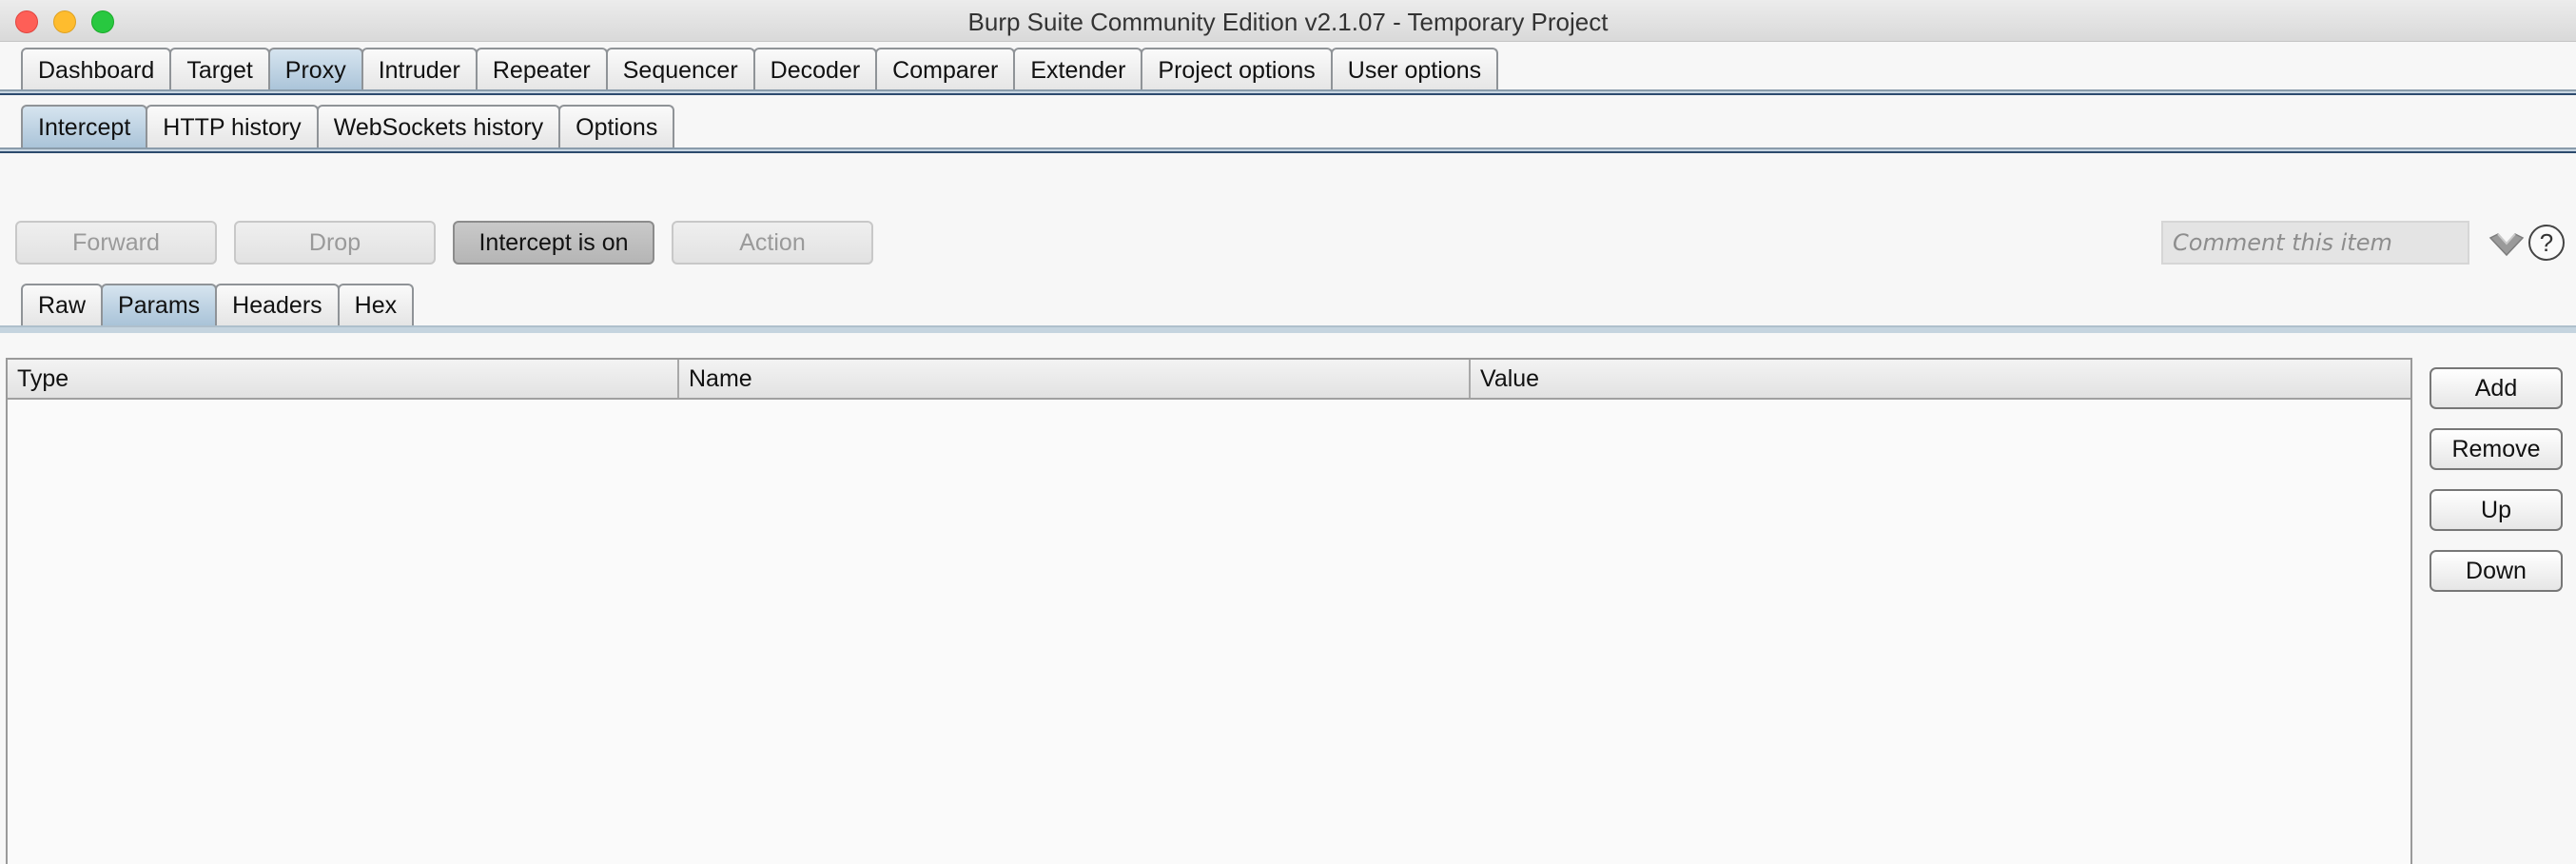 This screenshot has width=2576, height=864. What do you see at coordinates (1075, 379) in the screenshot?
I see `column-header-name: Name` at bounding box center [1075, 379].